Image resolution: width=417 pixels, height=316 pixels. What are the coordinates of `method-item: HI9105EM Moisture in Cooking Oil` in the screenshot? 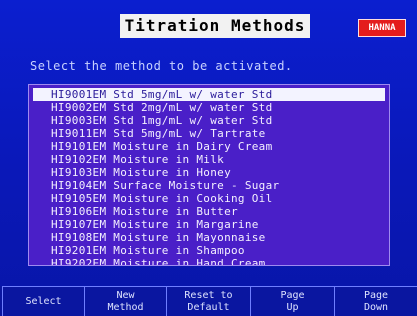 It's located at (209, 198).